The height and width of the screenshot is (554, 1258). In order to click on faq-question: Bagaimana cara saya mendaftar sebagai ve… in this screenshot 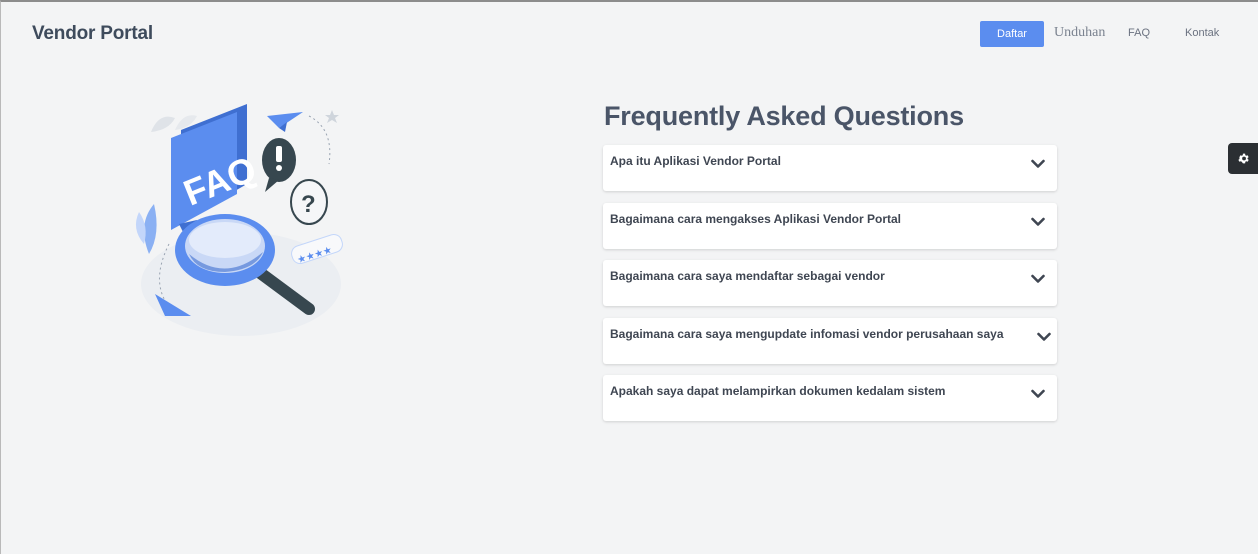, I will do `click(747, 276)`.